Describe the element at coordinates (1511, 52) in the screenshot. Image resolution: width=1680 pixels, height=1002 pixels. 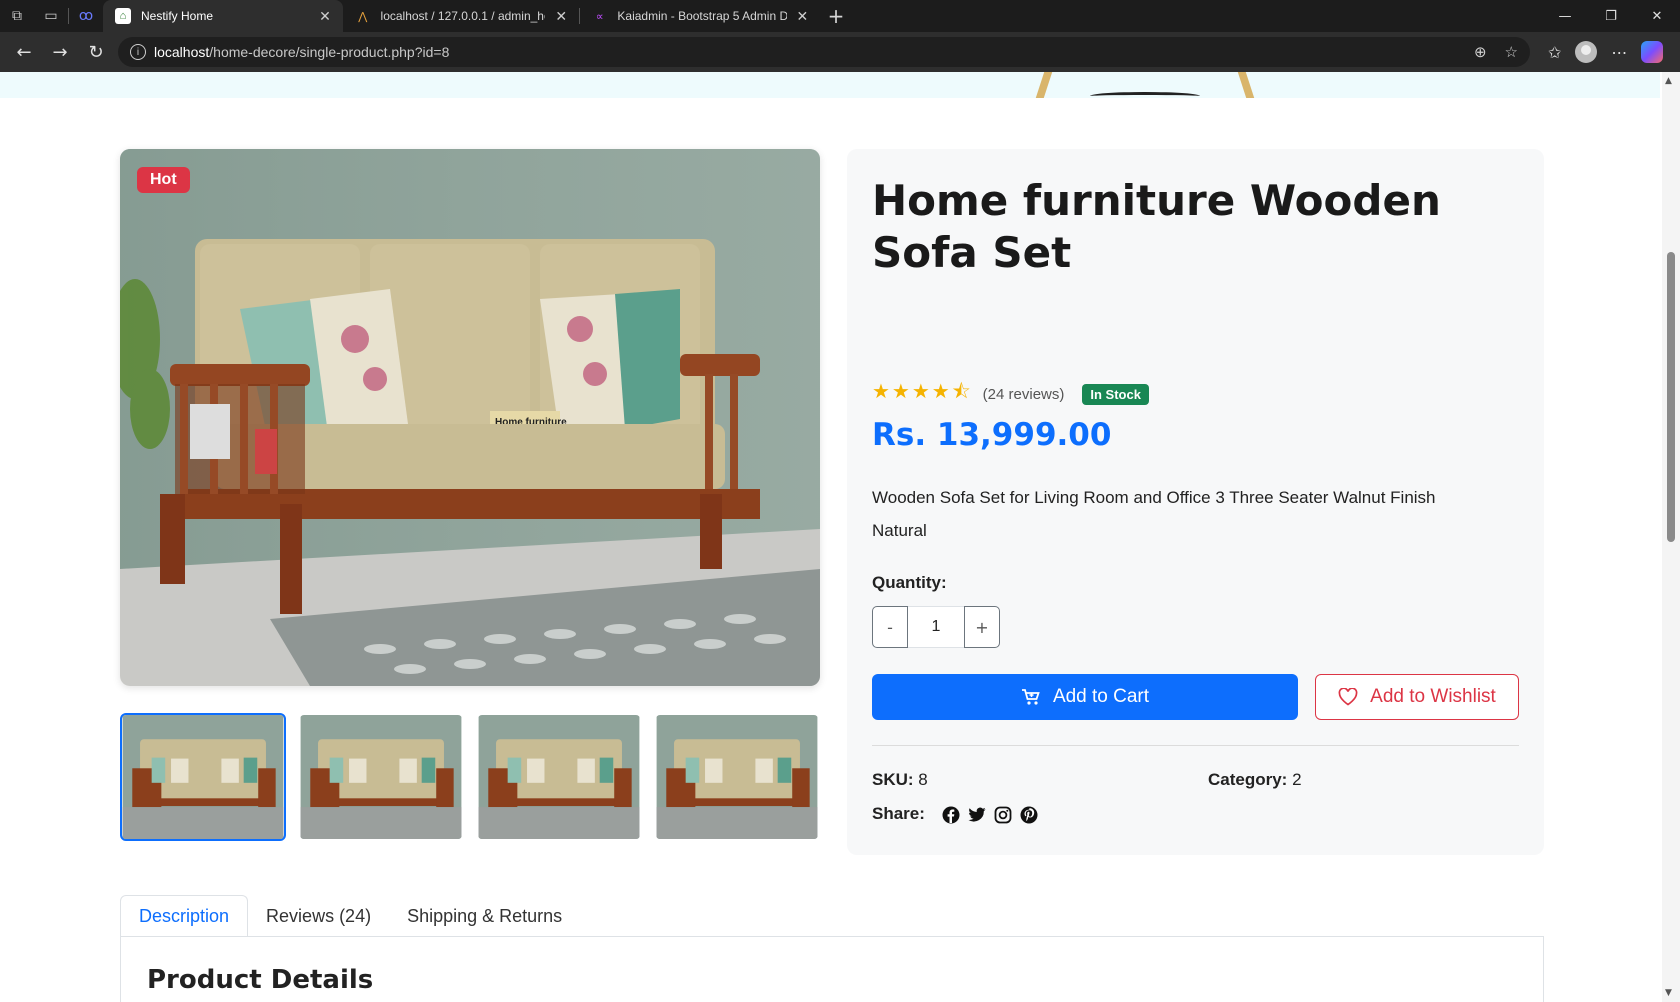
I see `favorite-star-icon: ☆` at that location.